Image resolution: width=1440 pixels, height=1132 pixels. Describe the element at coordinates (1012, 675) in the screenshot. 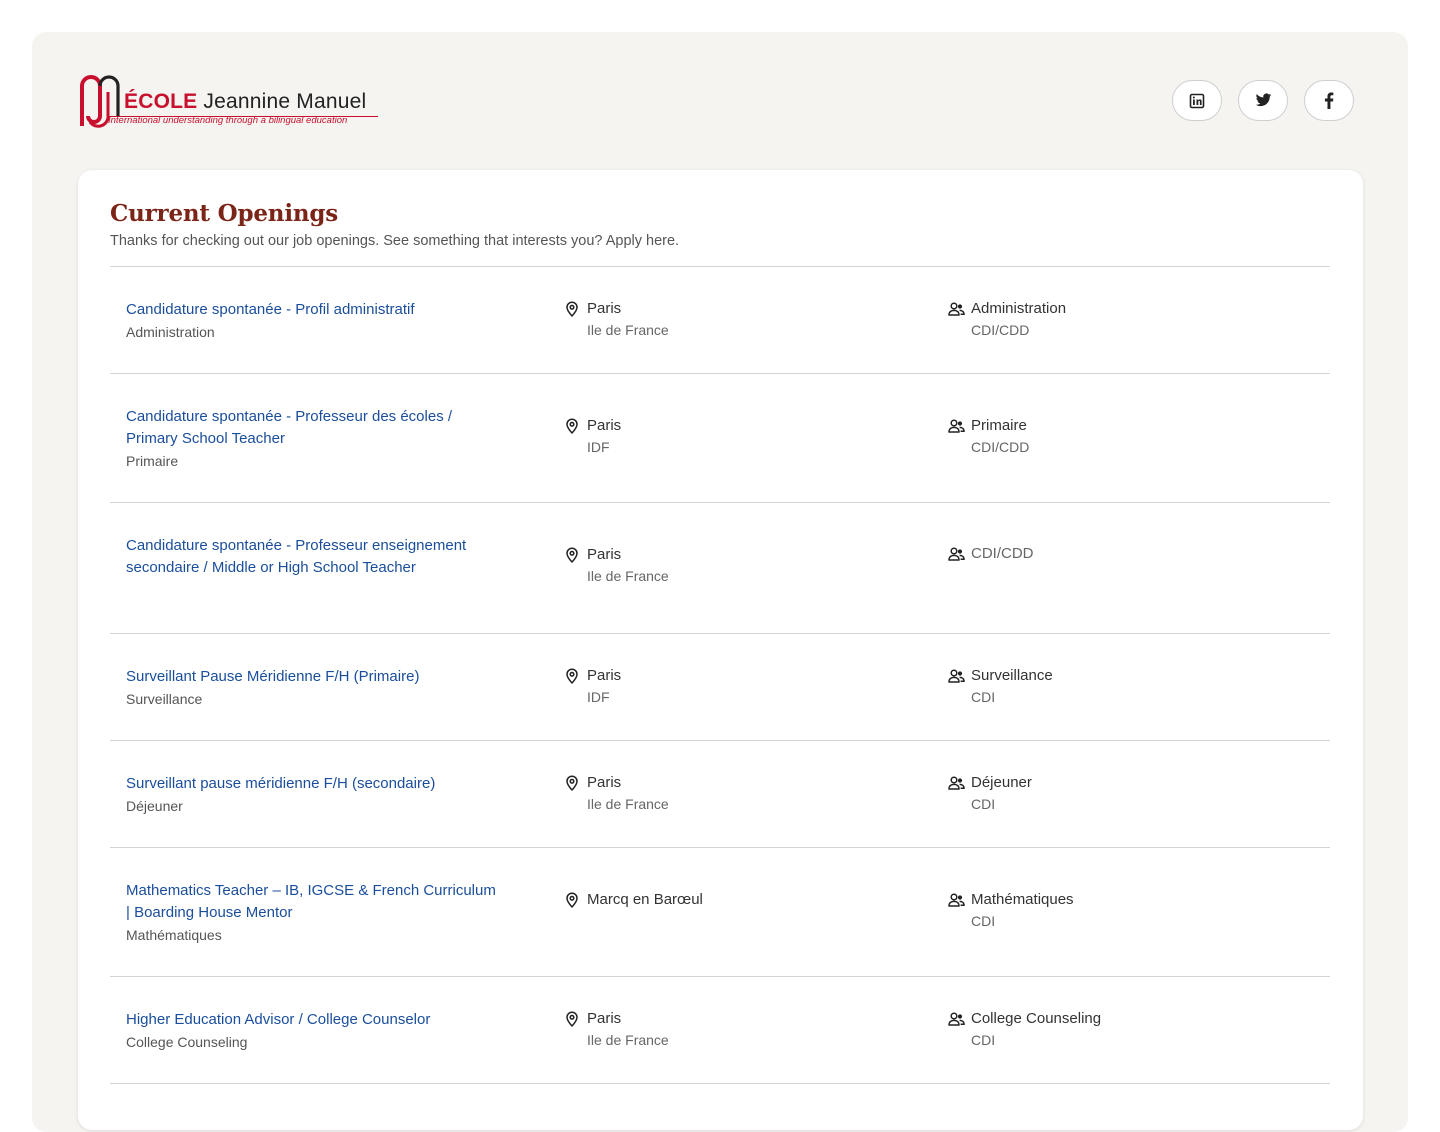

I see `job-category-name: Surveillance` at that location.